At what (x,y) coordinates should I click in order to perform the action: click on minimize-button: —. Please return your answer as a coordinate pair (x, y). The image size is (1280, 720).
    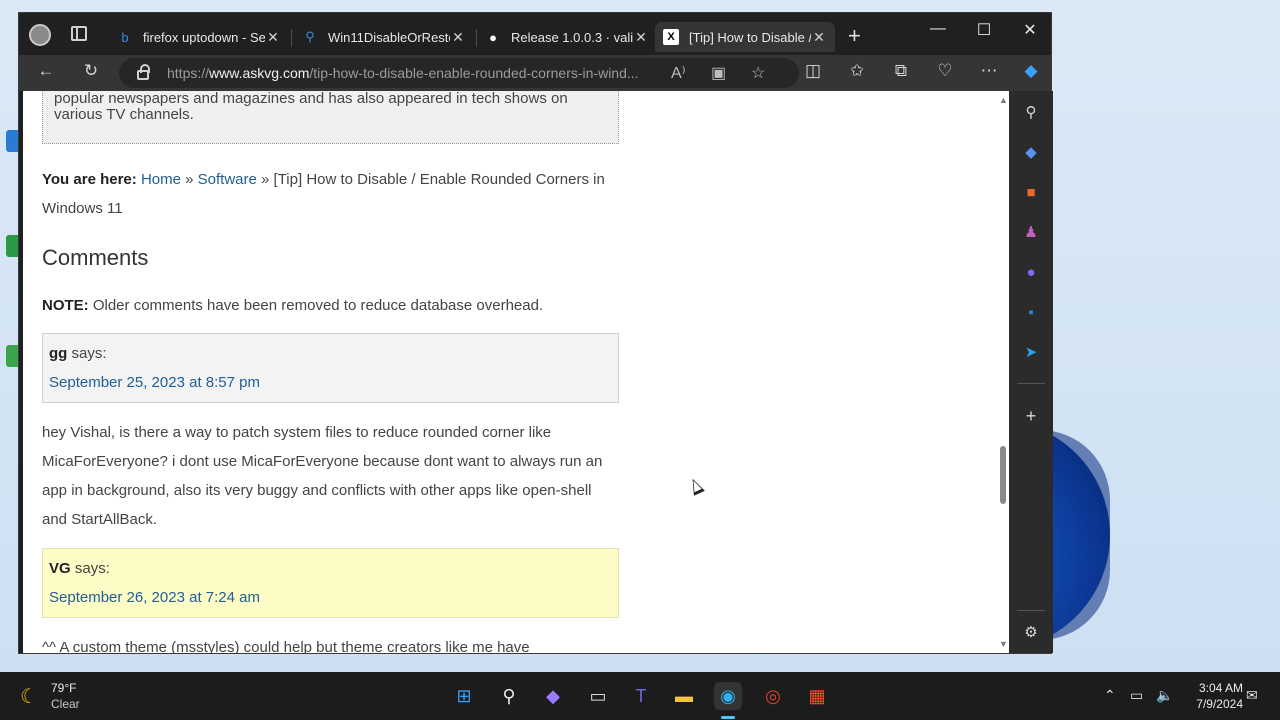
    Looking at the image, I should click on (938, 29).